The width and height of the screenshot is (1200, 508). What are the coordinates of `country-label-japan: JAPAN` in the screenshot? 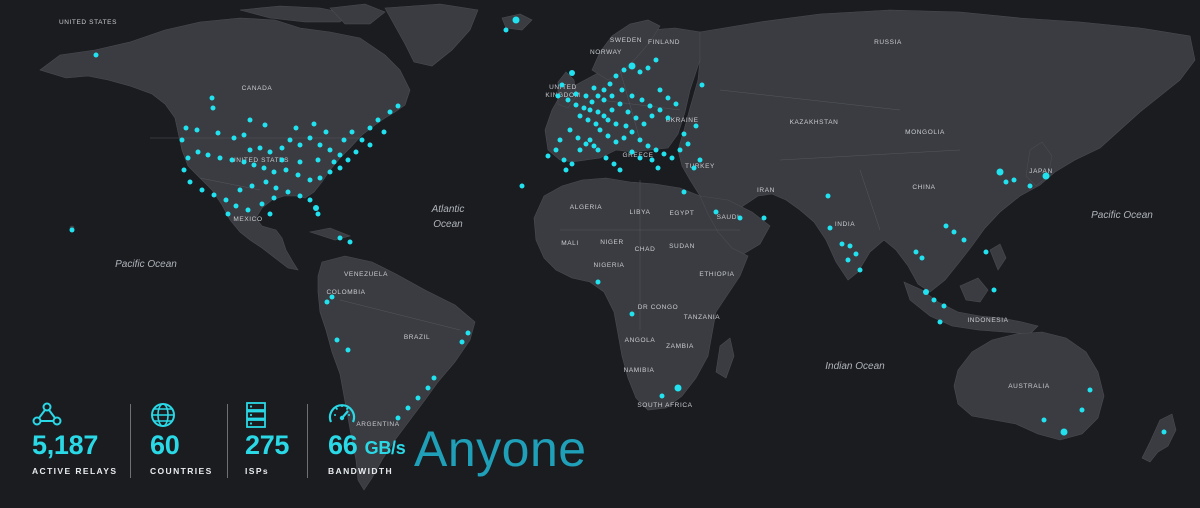 It's located at (1040, 171).